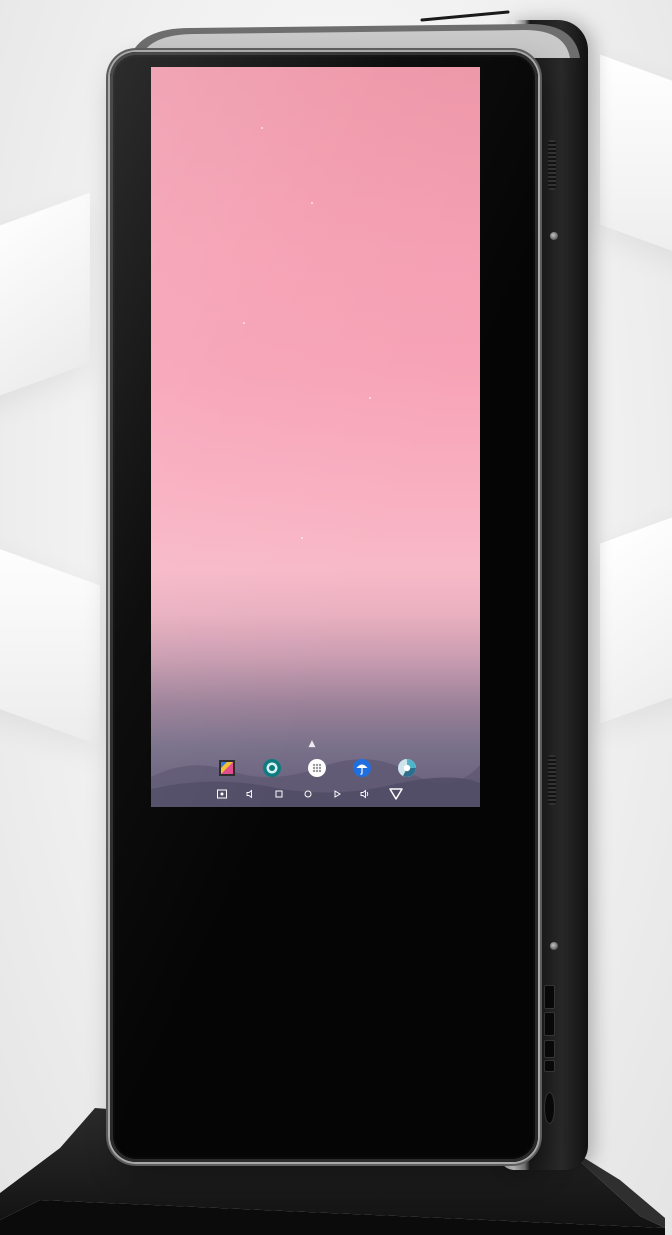 Image resolution: width=672 pixels, height=1235 pixels. Describe the element at coordinates (407, 768) in the screenshot. I see `browser-app-icon` at that location.